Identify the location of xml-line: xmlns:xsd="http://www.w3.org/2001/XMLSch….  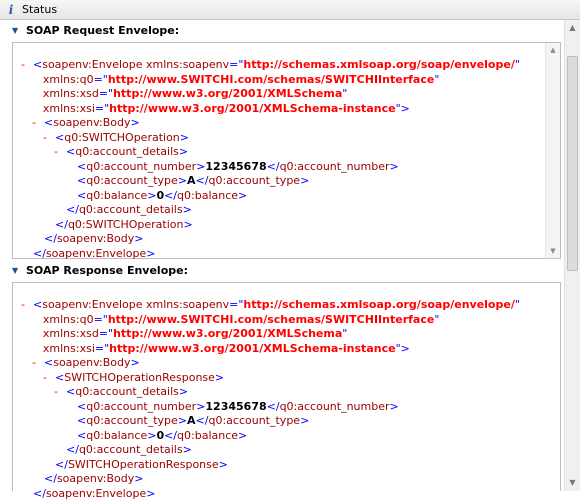
(195, 94).